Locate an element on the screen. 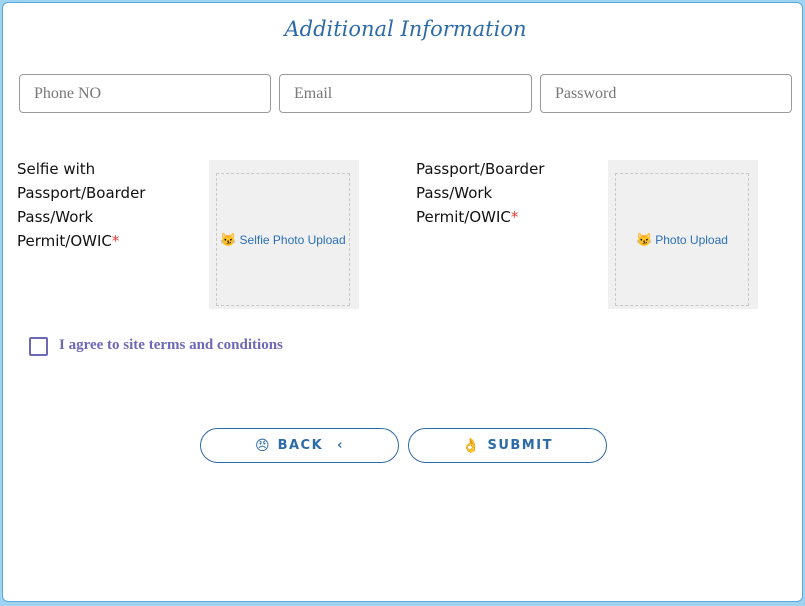 The image size is (805, 606). selfie-label-line: Passport/Boarder is located at coordinates (81, 193).